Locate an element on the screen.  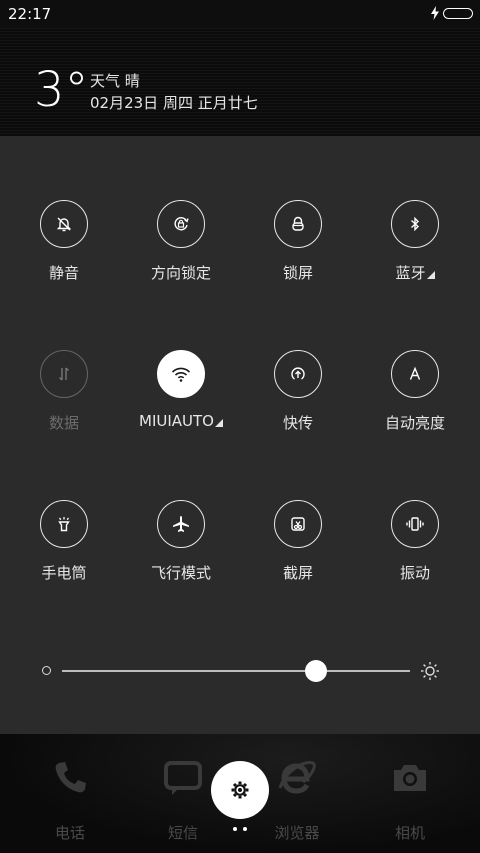
quick-transfer-icon is located at coordinates (298, 374).